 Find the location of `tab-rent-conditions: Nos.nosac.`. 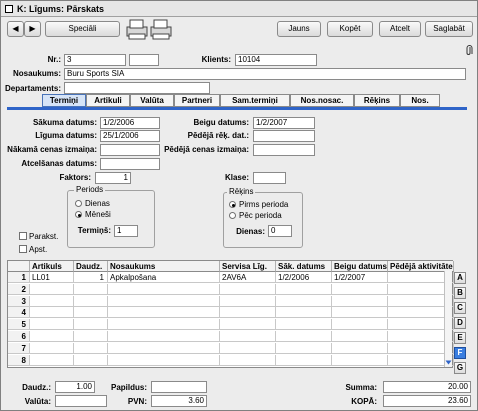

tab-rent-conditions: Nos.nosac. is located at coordinates (322, 100).